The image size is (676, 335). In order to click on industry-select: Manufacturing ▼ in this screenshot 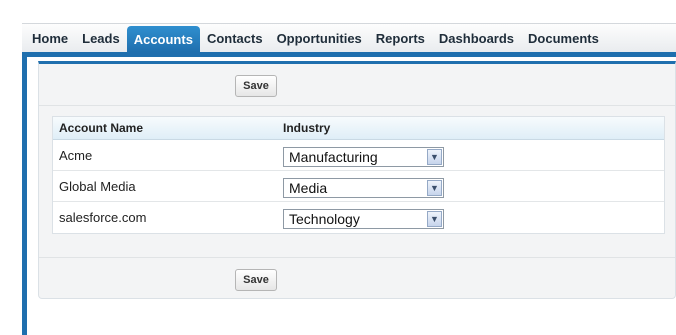, I will do `click(363, 156)`.